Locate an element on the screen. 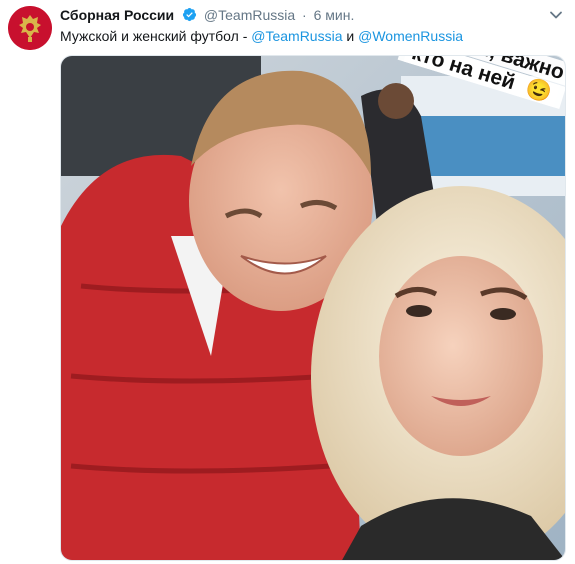  author-avatar is located at coordinates (30, 28).